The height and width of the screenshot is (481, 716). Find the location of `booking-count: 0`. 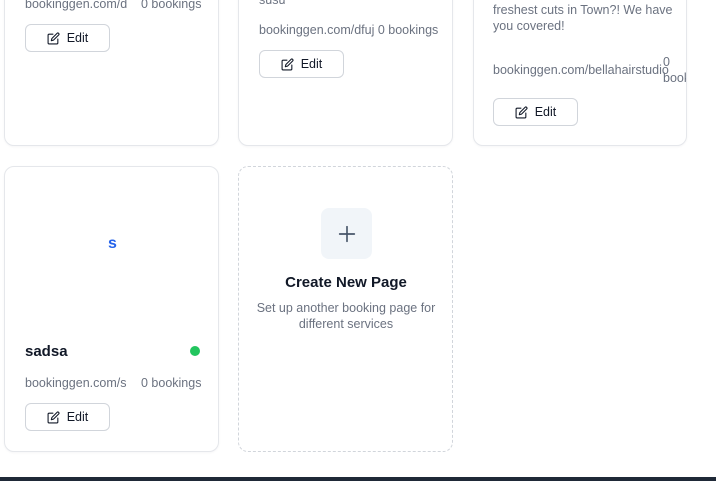

booking-count: 0 is located at coordinates (666, 62).